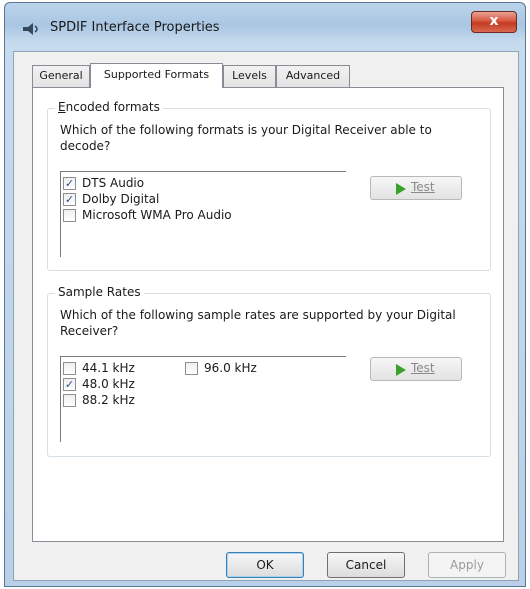 This screenshot has height=589, width=530. I want to click on title-bar: SPDIF Interface Properties x, so click(265, 27).